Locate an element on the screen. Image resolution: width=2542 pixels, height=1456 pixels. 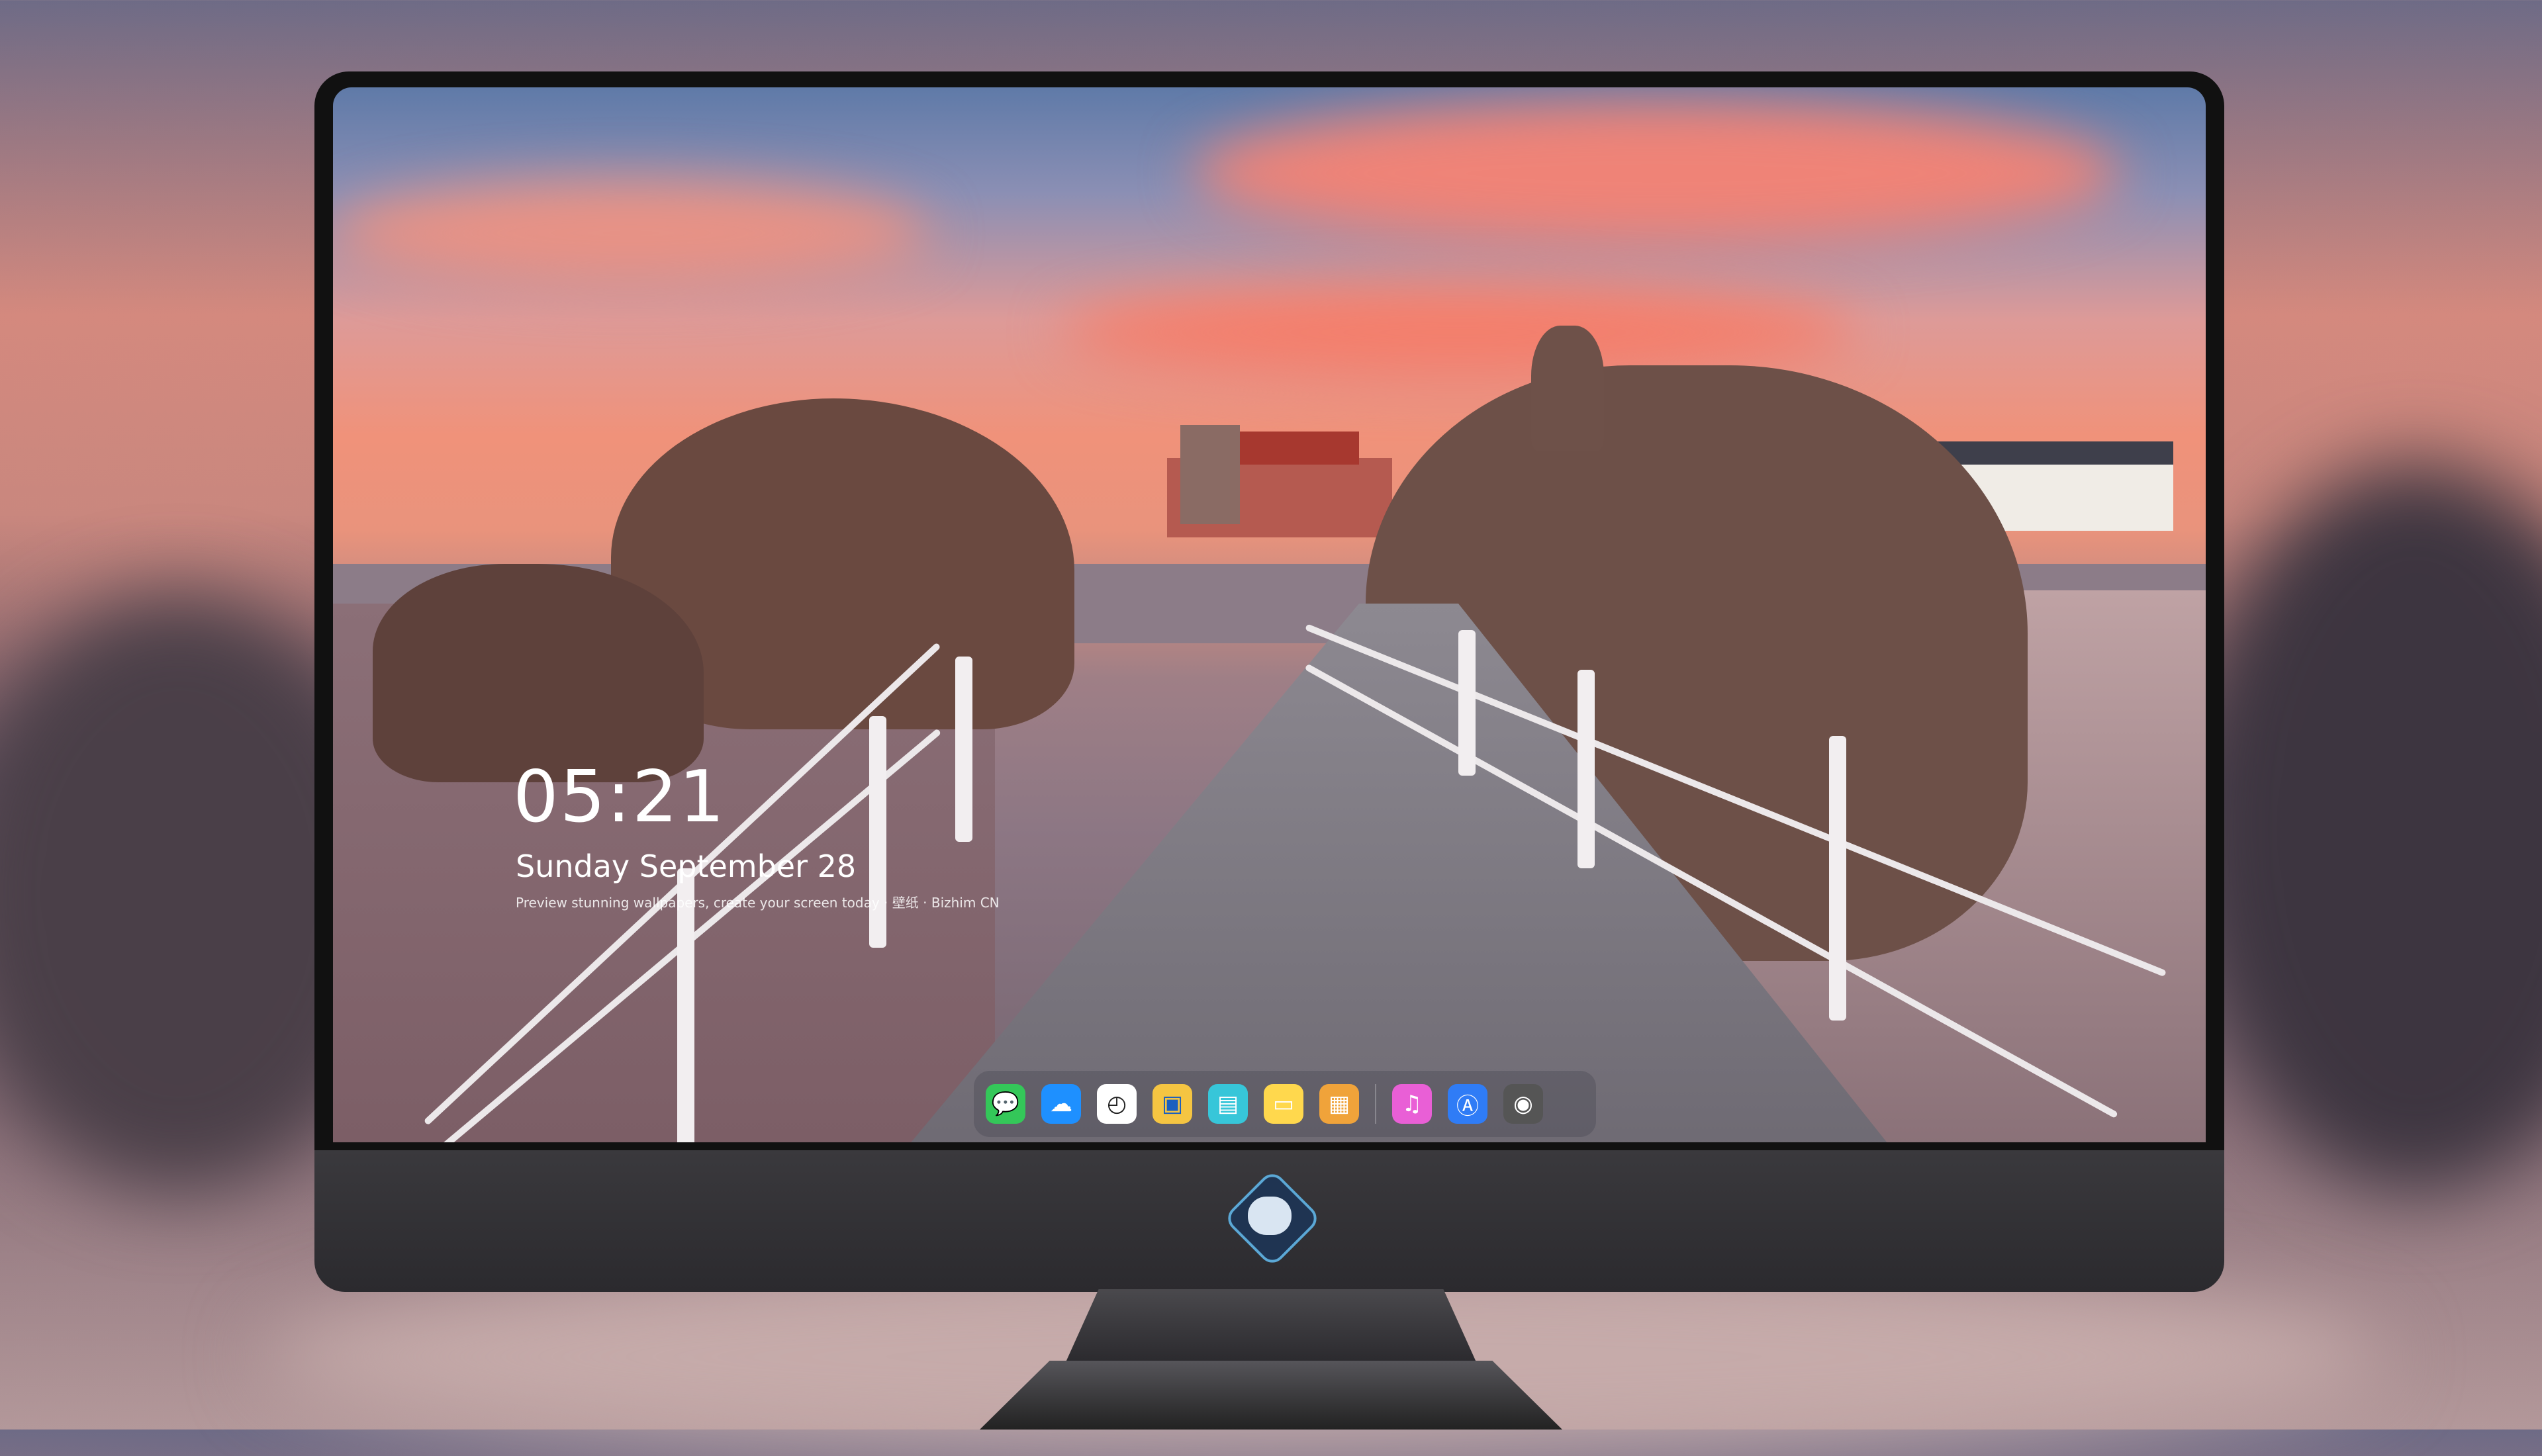
clock-date: Sunday September 28 is located at coordinates (686, 866).